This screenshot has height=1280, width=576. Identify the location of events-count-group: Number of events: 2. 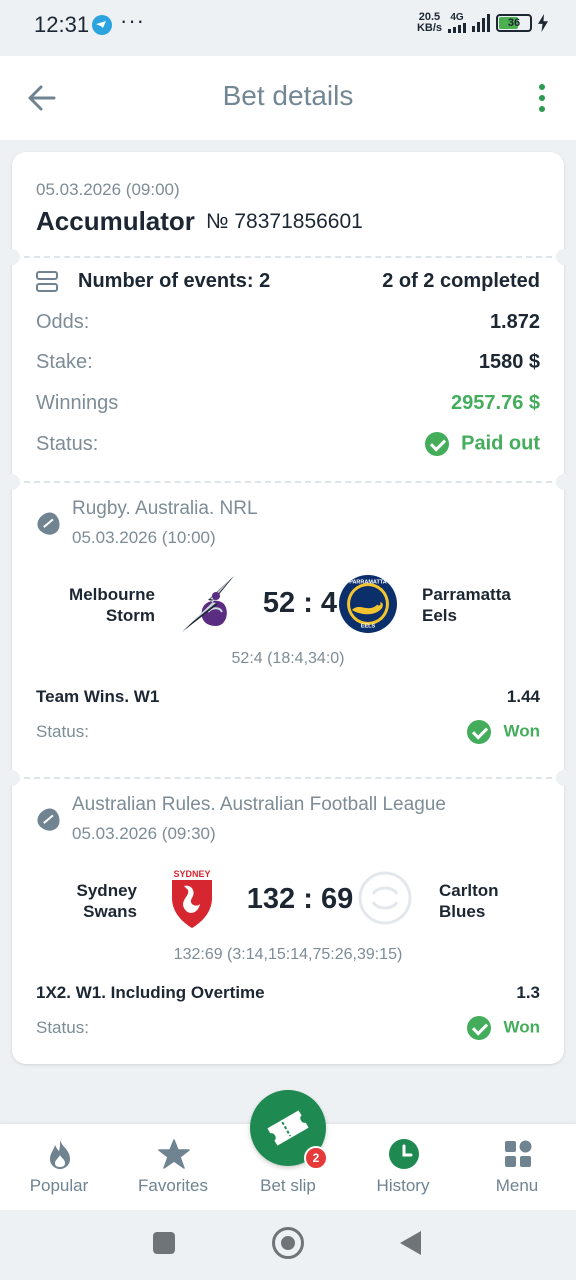
(153, 281).